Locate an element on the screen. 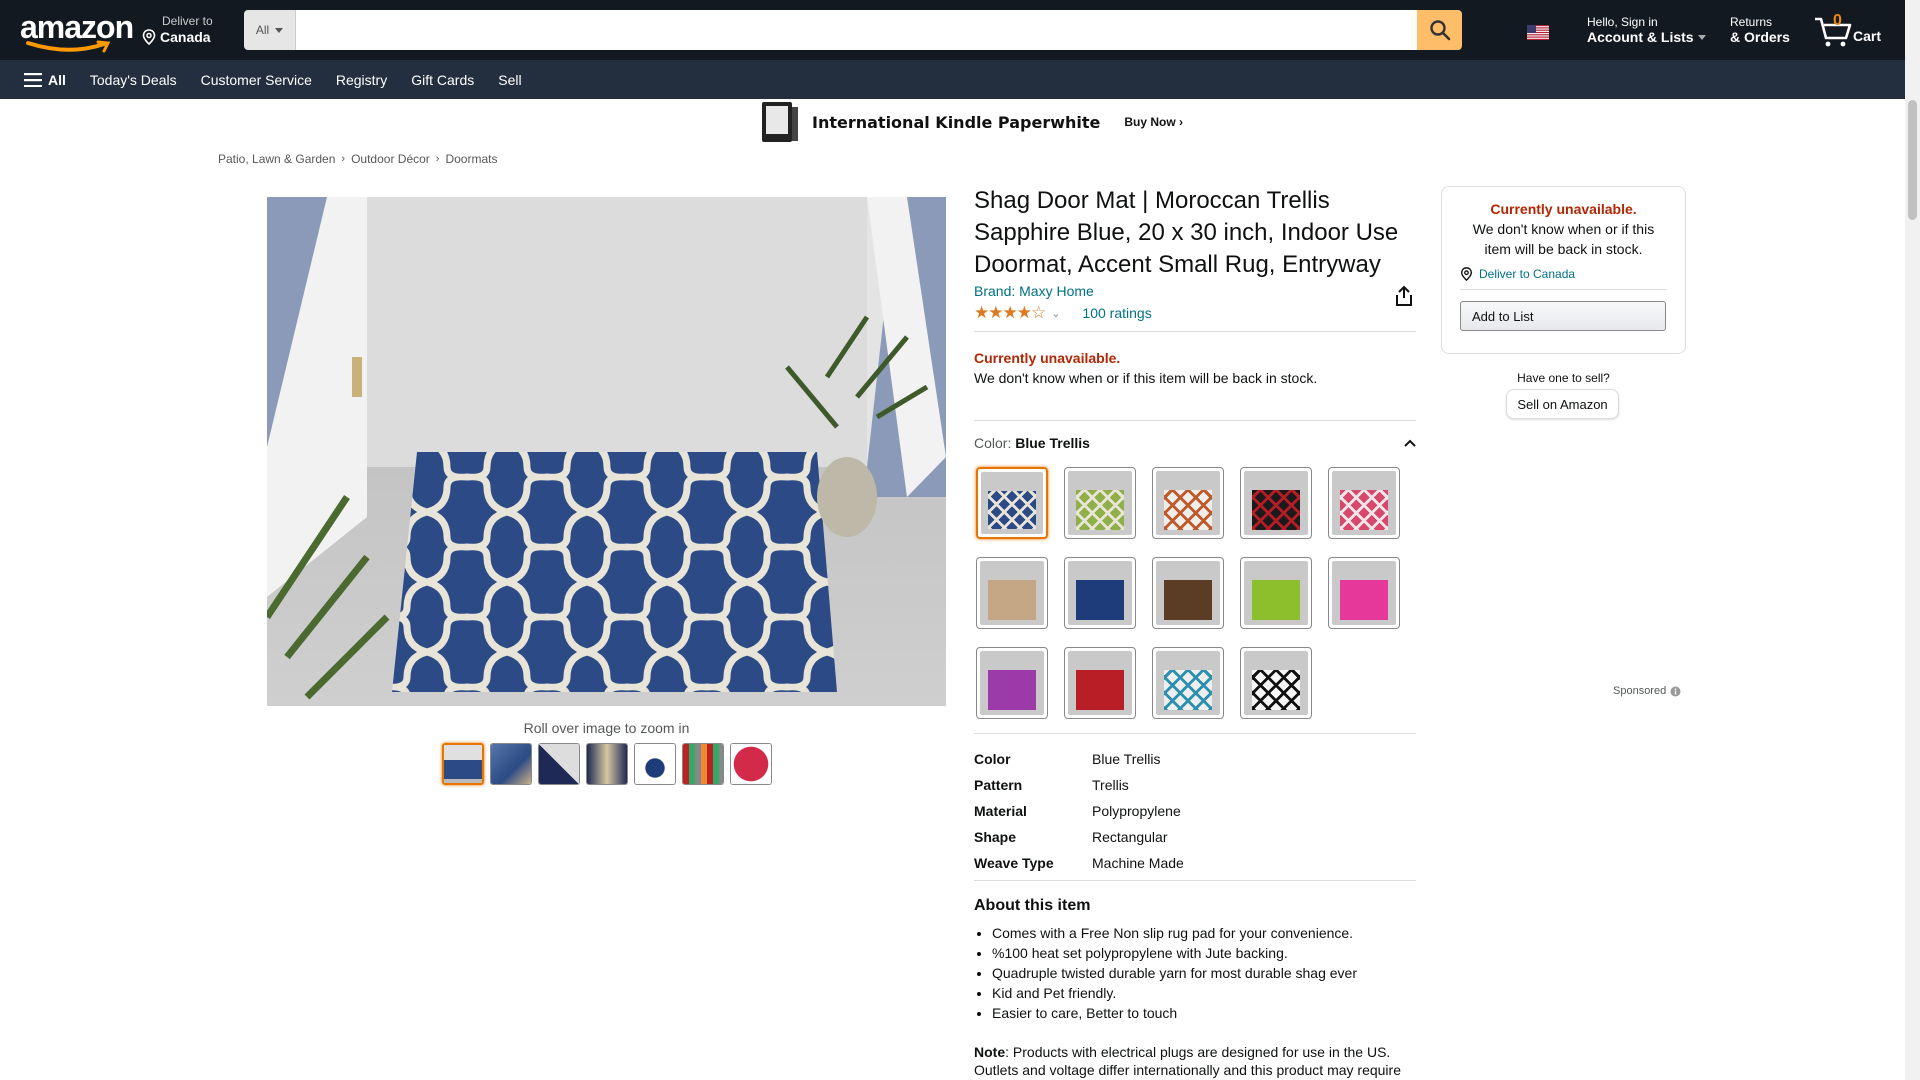  brand-text: Brand: Maxy Home is located at coordinates (1034, 291).